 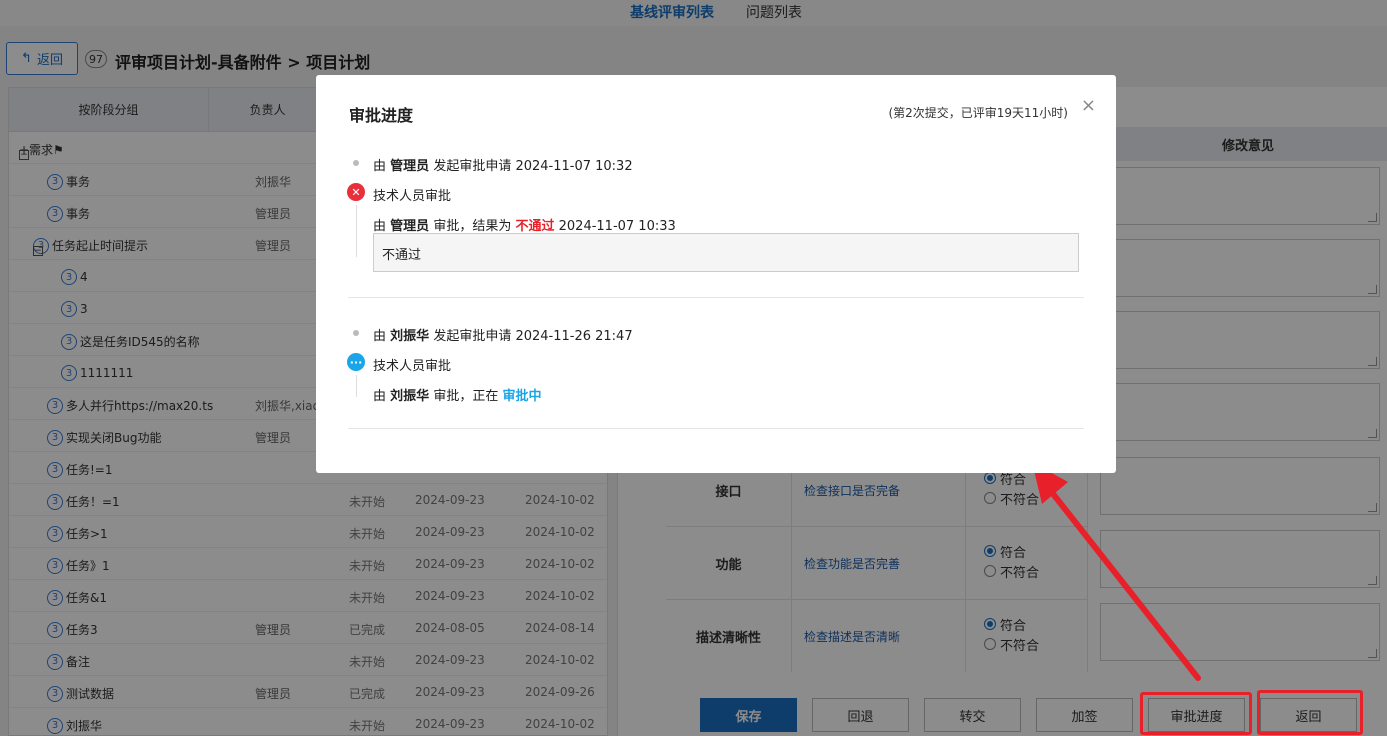 What do you see at coordinates (1088, 105) in the screenshot?
I see `close-icon: ×` at bounding box center [1088, 105].